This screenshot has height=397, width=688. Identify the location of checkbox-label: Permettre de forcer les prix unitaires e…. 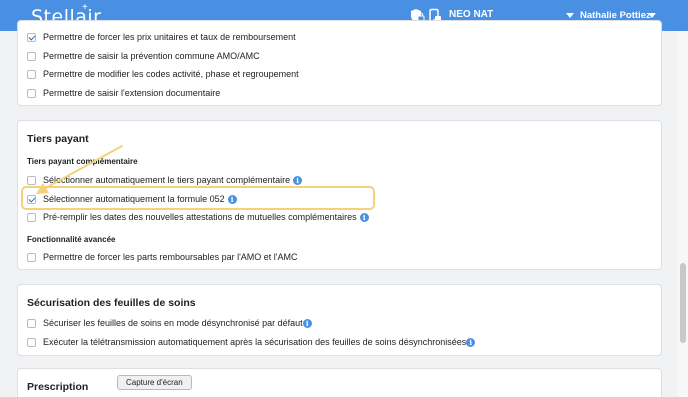
(169, 37).